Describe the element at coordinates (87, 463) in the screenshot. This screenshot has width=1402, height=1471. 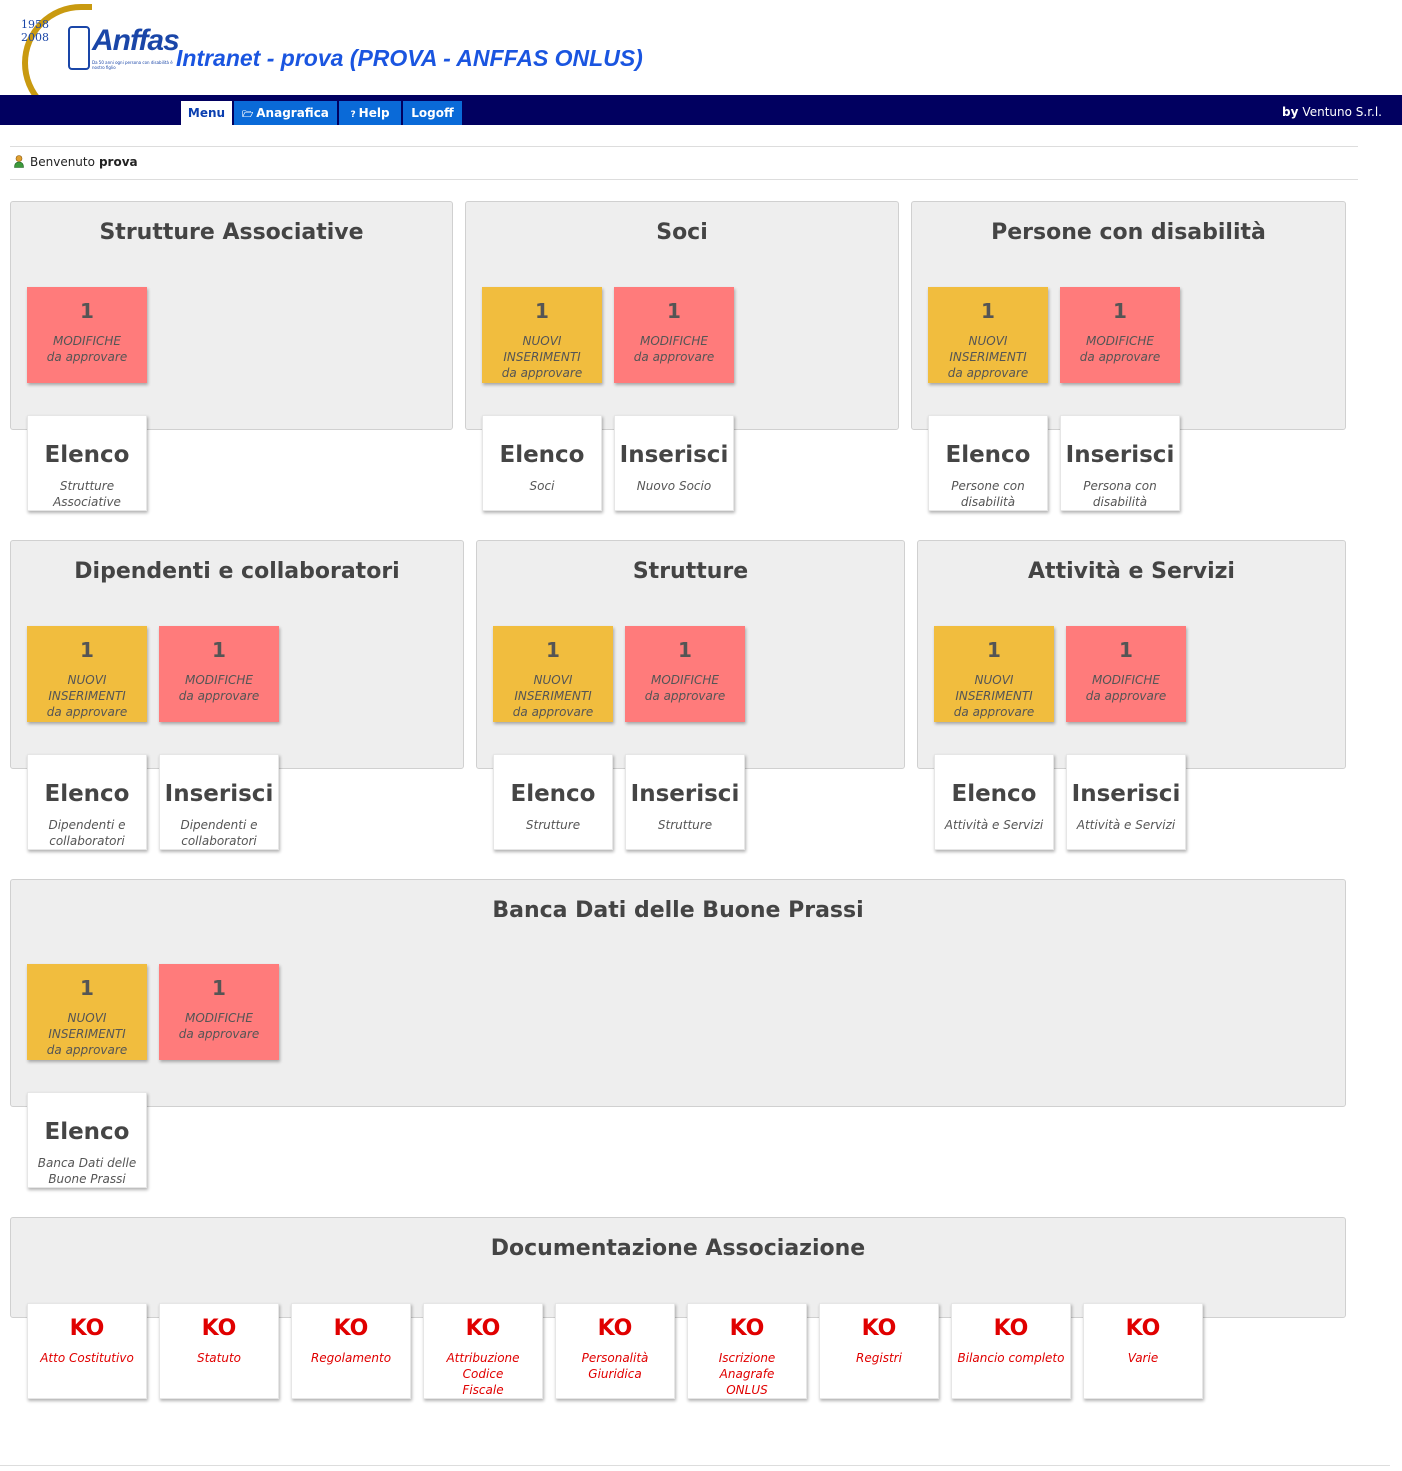
I see `elenco-tile: Elenco Strutture Associative` at that location.